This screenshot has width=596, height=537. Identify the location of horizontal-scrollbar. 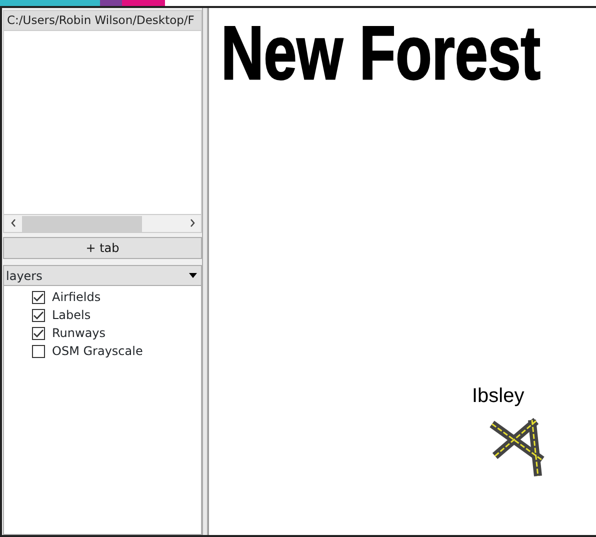
(102, 224).